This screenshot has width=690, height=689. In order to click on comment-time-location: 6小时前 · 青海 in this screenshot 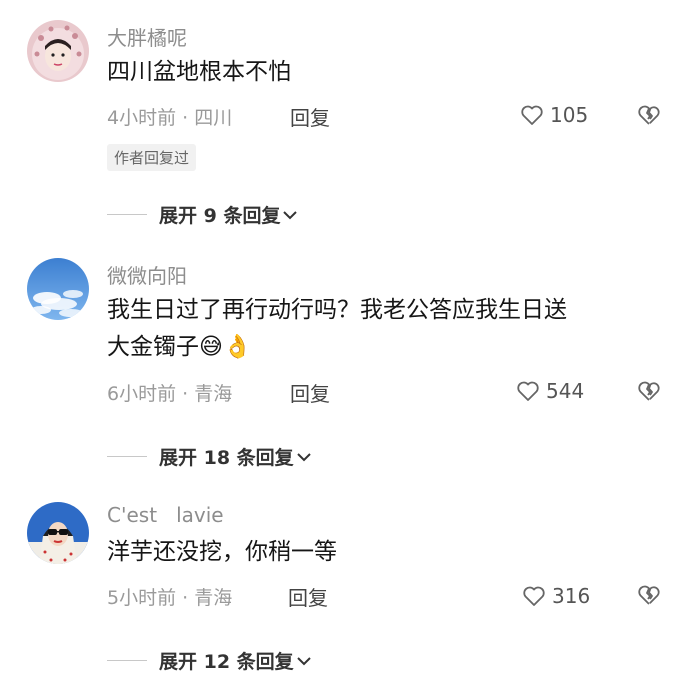, I will do `click(170, 394)`.